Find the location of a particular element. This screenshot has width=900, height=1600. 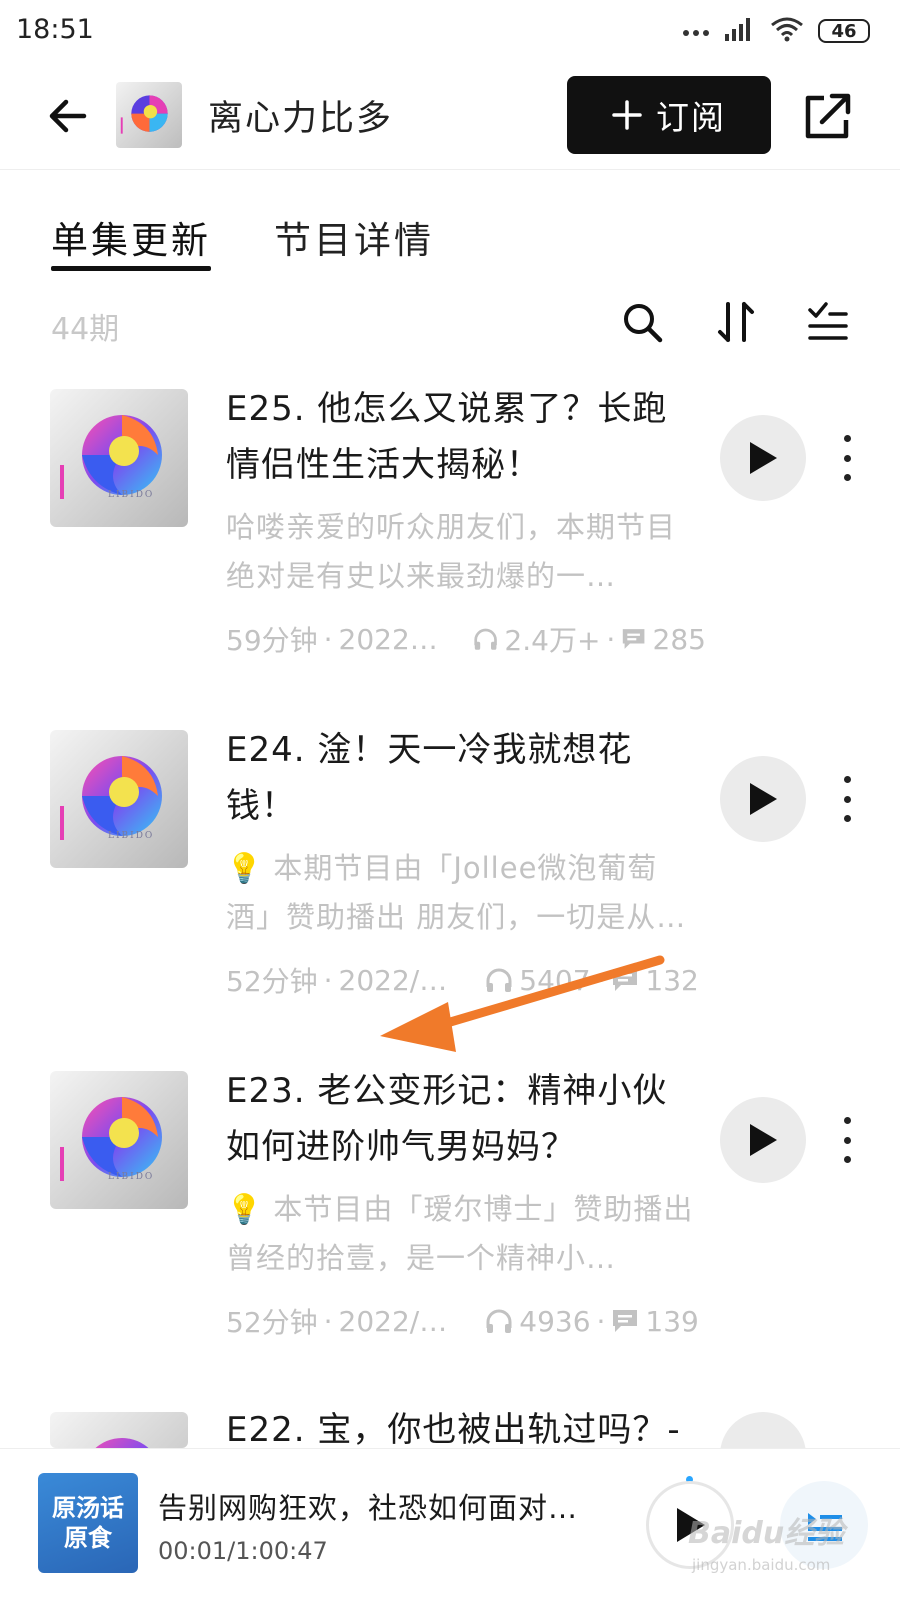

episode-duration: 59分钟 is located at coordinates (272, 640).